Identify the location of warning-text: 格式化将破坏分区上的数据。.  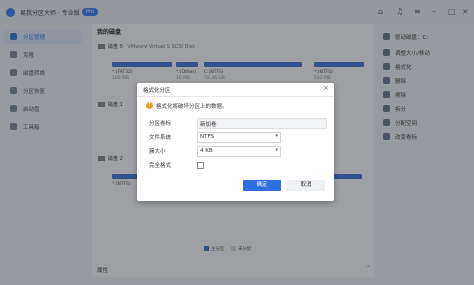
(192, 107).